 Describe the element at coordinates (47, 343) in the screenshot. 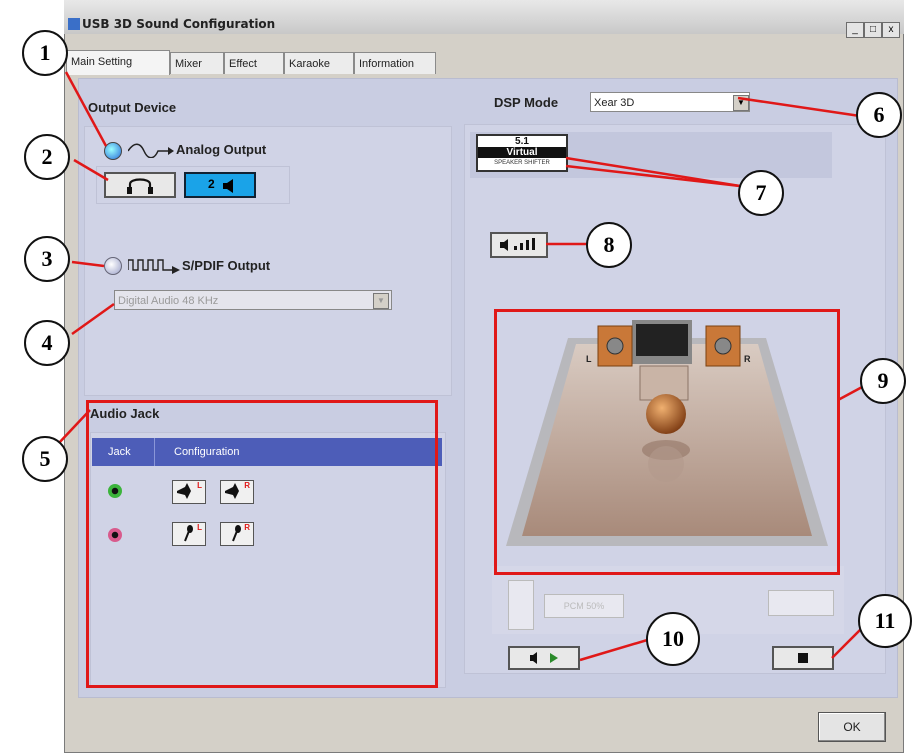

I see `callout-4: 4` at that location.